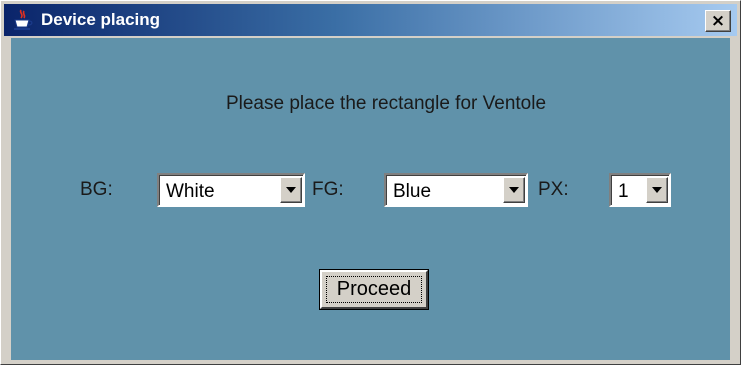  What do you see at coordinates (101, 19) in the screenshot?
I see `window-title: Device placing` at bounding box center [101, 19].